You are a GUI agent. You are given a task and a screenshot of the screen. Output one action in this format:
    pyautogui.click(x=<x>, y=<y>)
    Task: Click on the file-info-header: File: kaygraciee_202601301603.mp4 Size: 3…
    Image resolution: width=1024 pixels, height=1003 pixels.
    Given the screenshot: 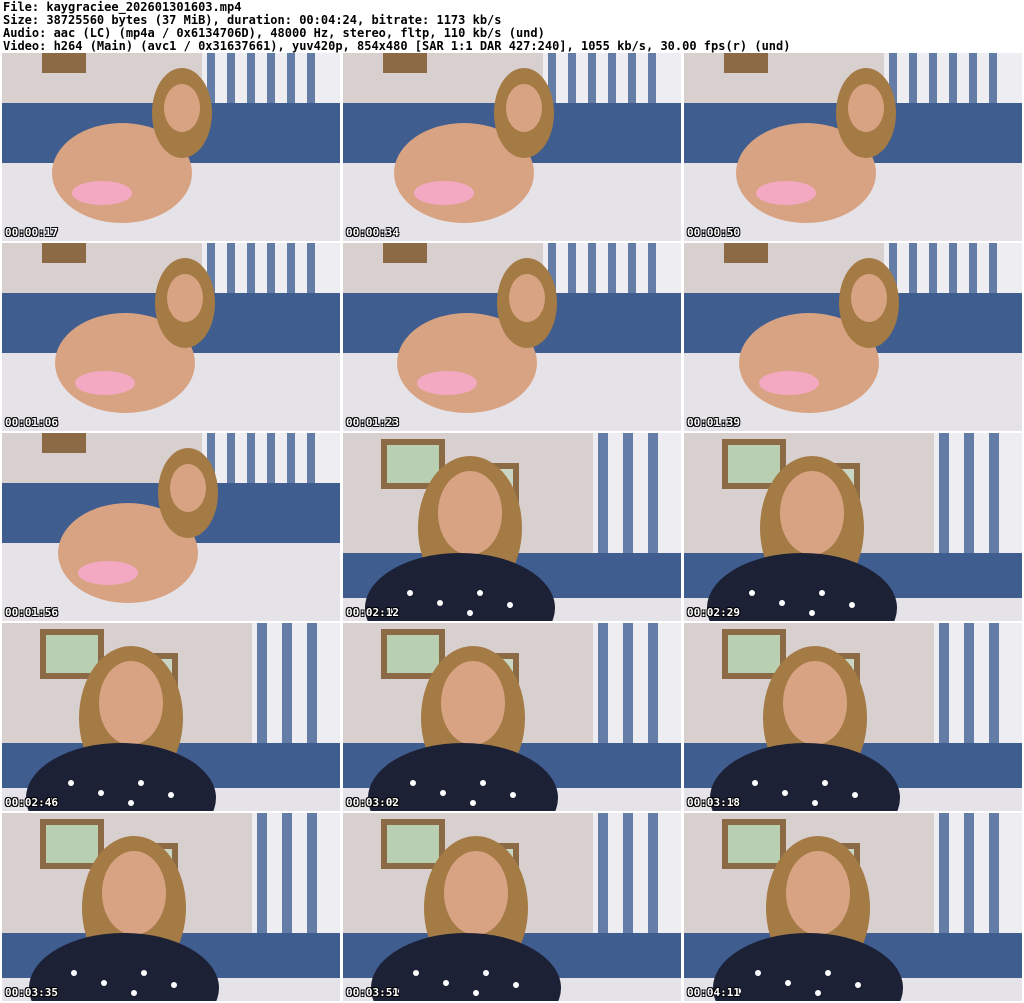 What is the action you would take?
    pyautogui.click(x=396, y=27)
    